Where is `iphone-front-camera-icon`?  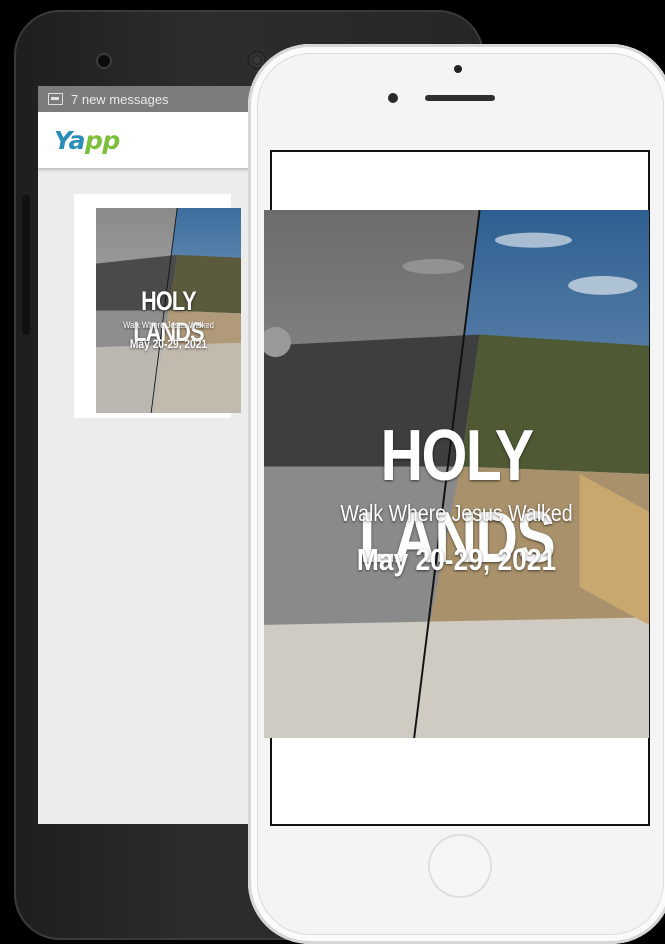 iphone-front-camera-icon is located at coordinates (458, 69).